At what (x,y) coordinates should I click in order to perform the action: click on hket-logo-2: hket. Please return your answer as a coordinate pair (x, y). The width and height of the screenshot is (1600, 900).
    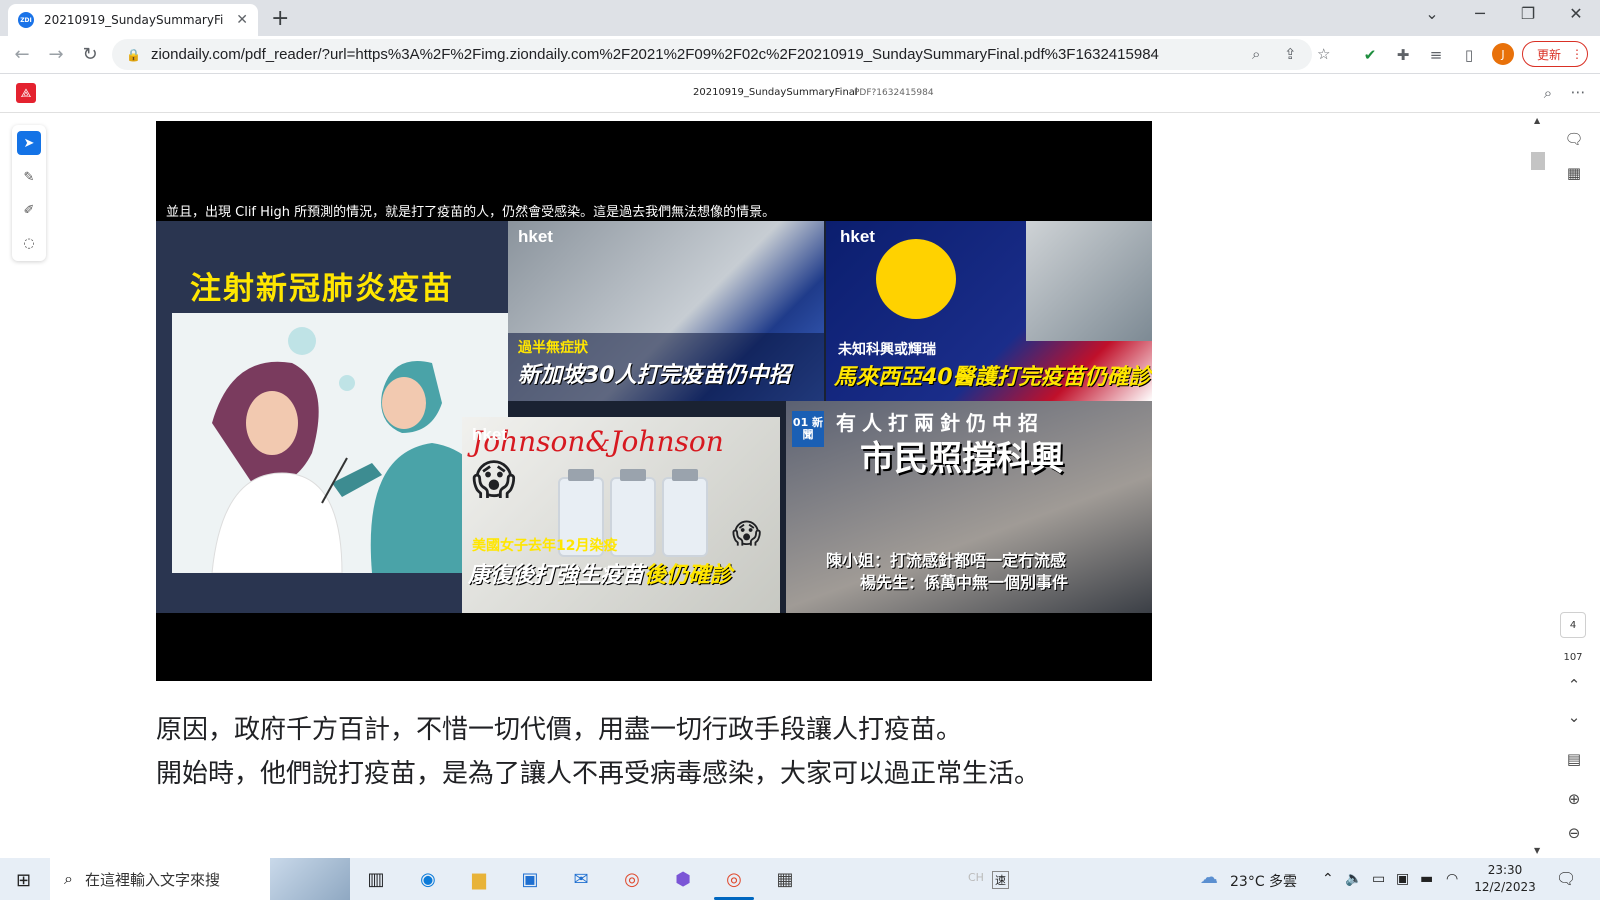
    Looking at the image, I should click on (857, 236).